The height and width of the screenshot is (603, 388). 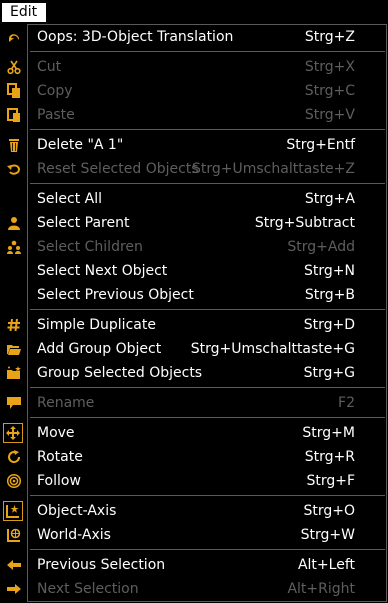 What do you see at coordinates (14, 457) in the screenshot?
I see `rotate-icon` at bounding box center [14, 457].